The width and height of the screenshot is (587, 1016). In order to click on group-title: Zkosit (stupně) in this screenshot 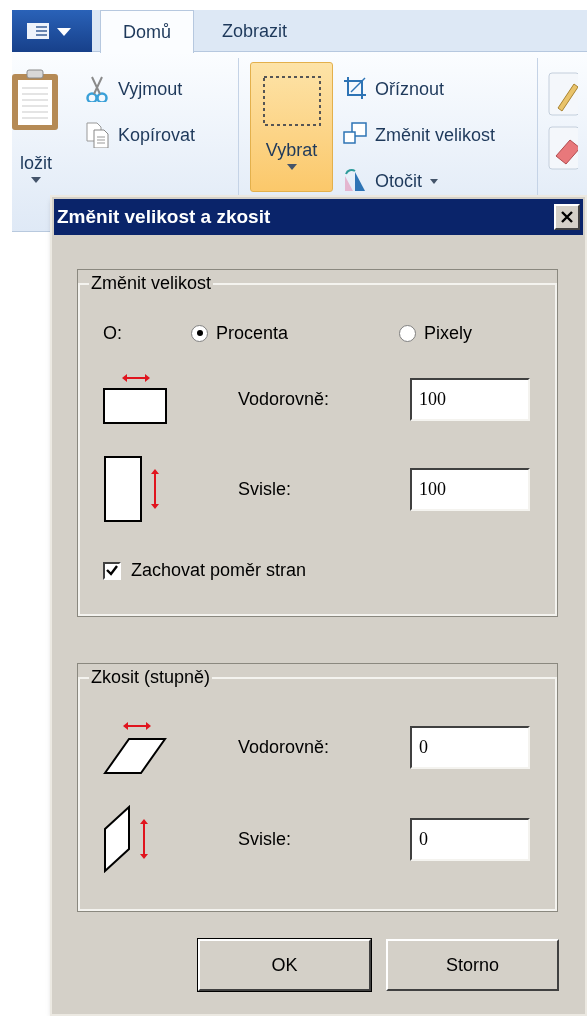, I will do `click(151, 677)`.